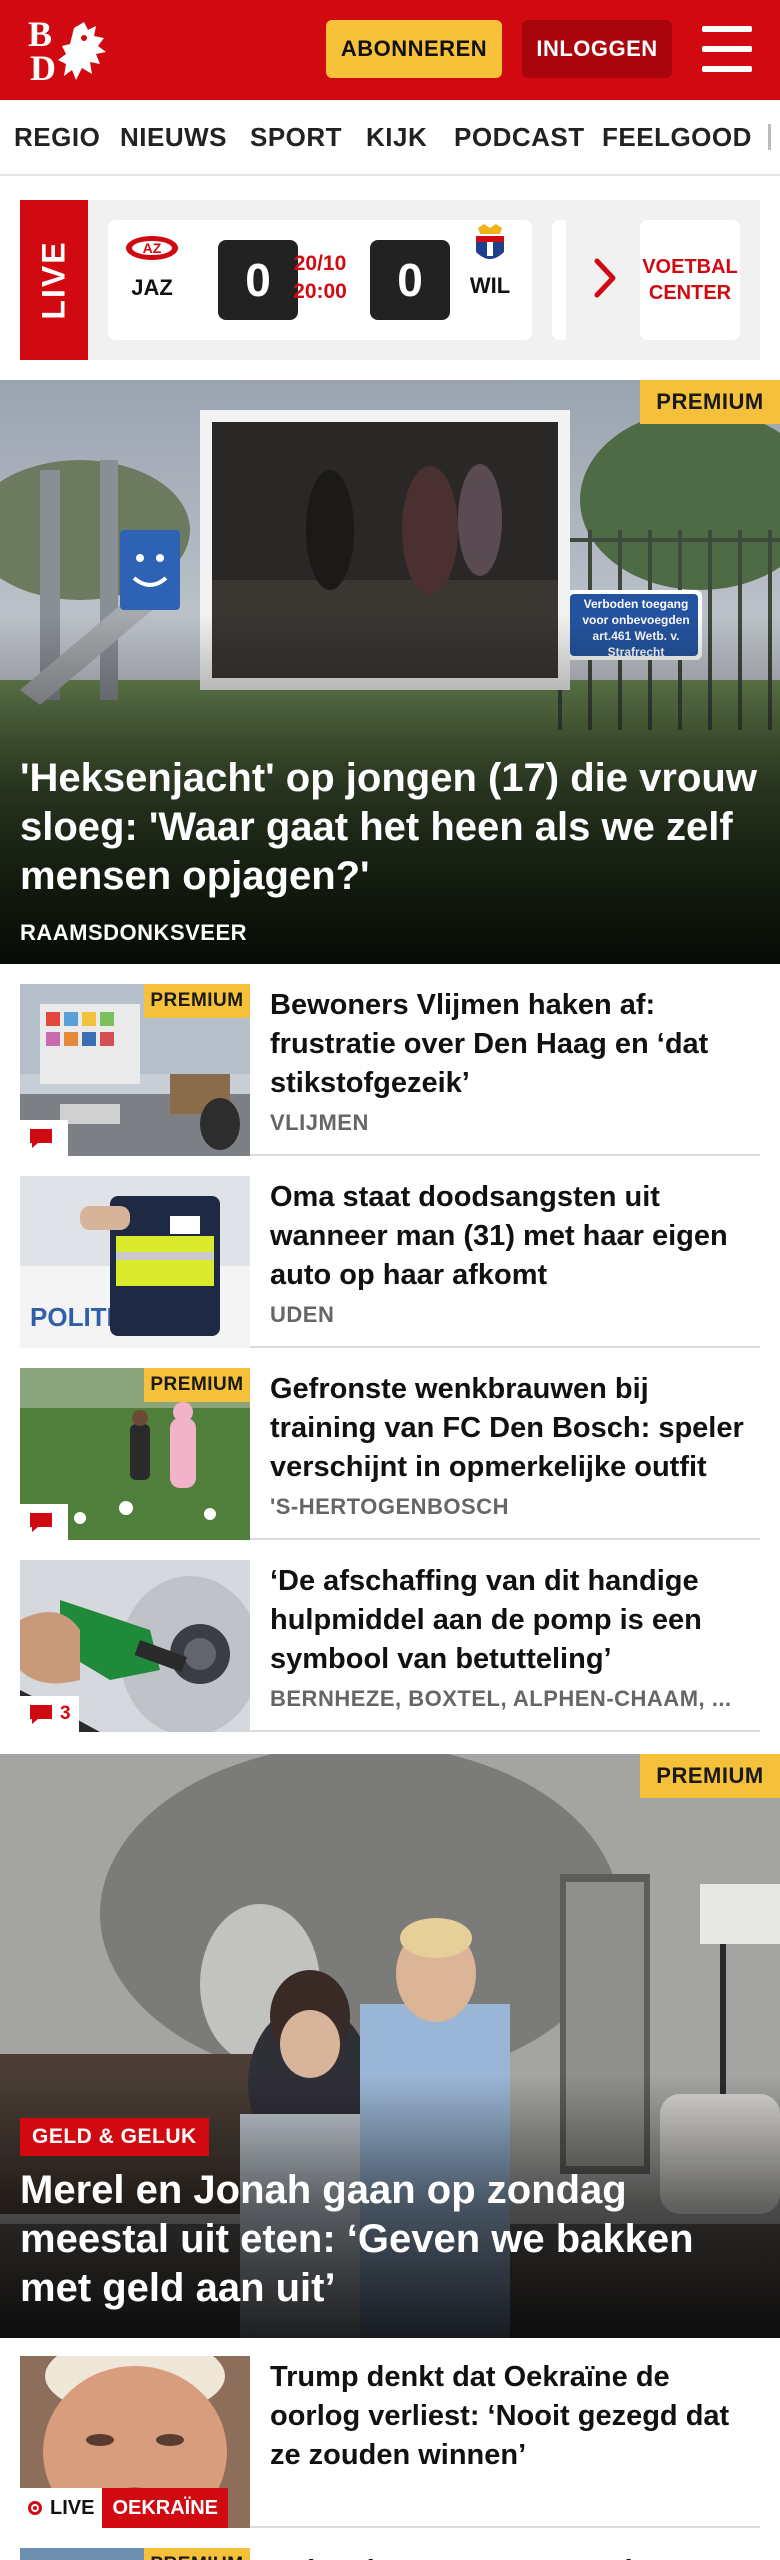 This screenshot has height=2560, width=780. What do you see at coordinates (57, 137) in the screenshot?
I see `nav-item-regio: REGIO` at bounding box center [57, 137].